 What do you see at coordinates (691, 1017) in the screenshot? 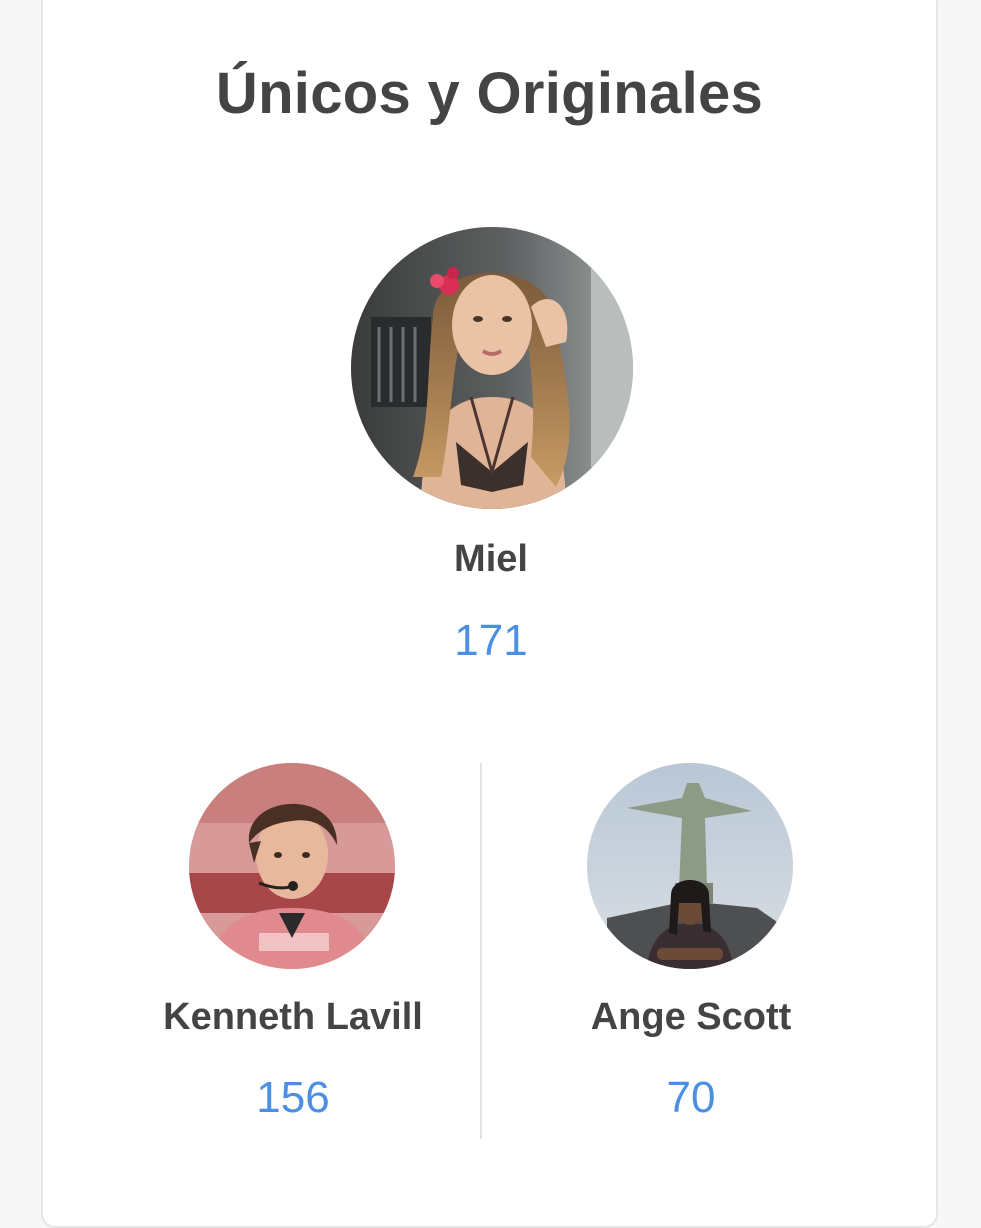
I see `runner-2-name: Ange Scott` at bounding box center [691, 1017].